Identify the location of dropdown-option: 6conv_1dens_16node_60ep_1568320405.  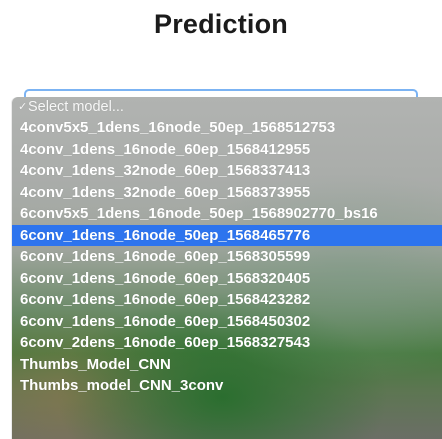
(227, 279).